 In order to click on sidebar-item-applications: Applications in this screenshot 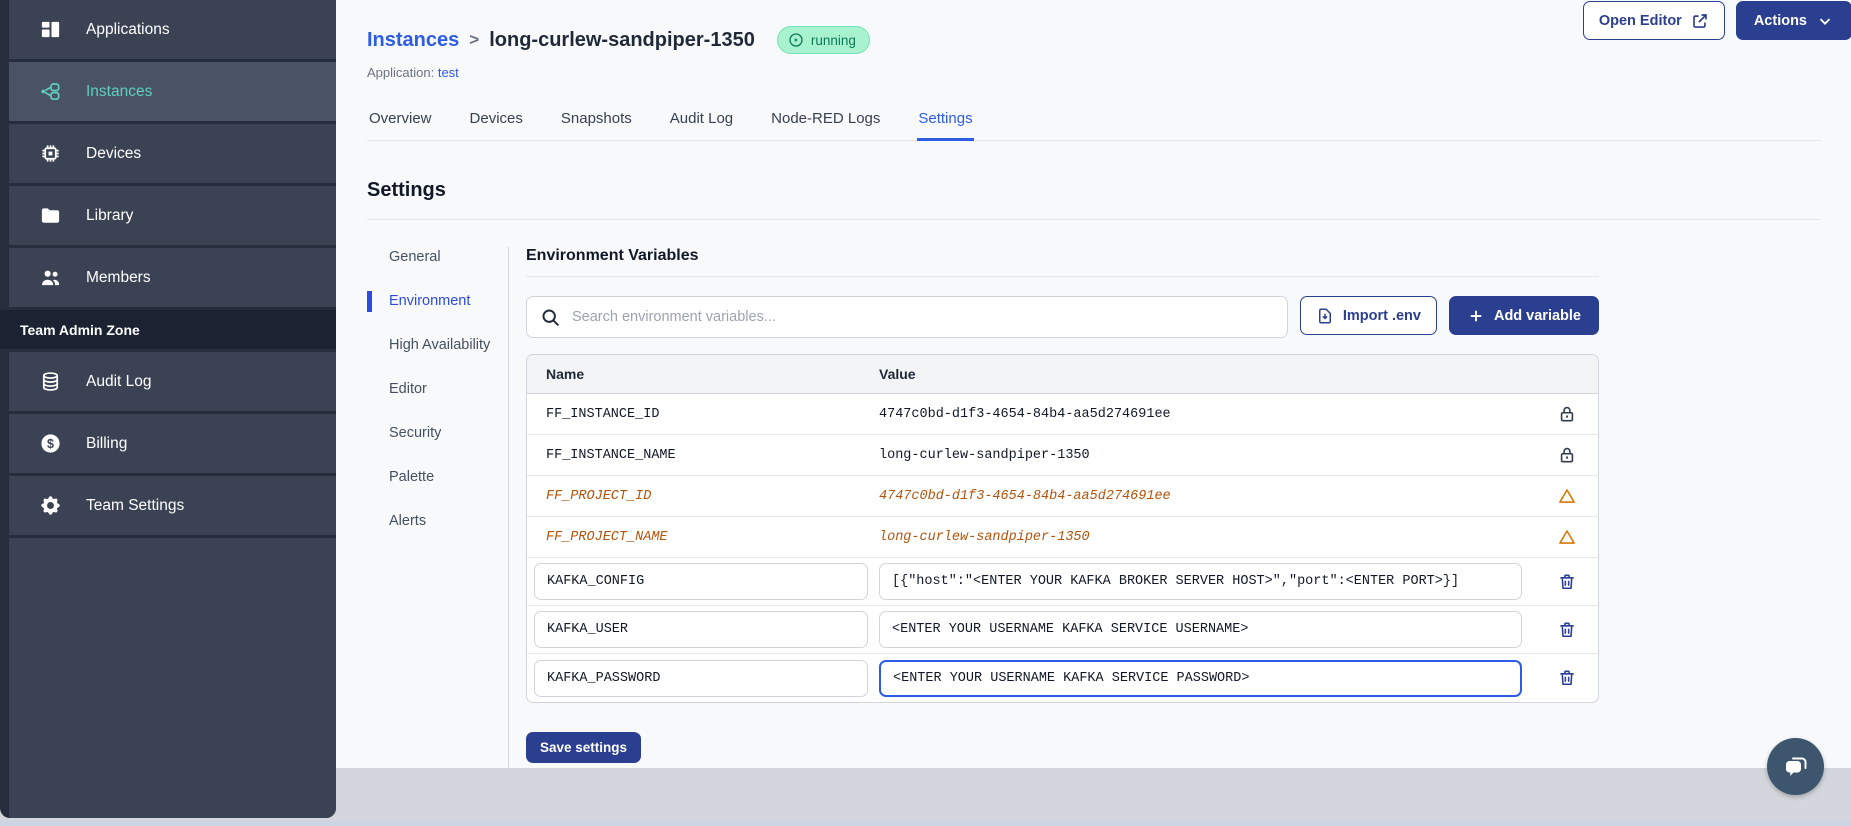, I will do `click(172, 31)`.